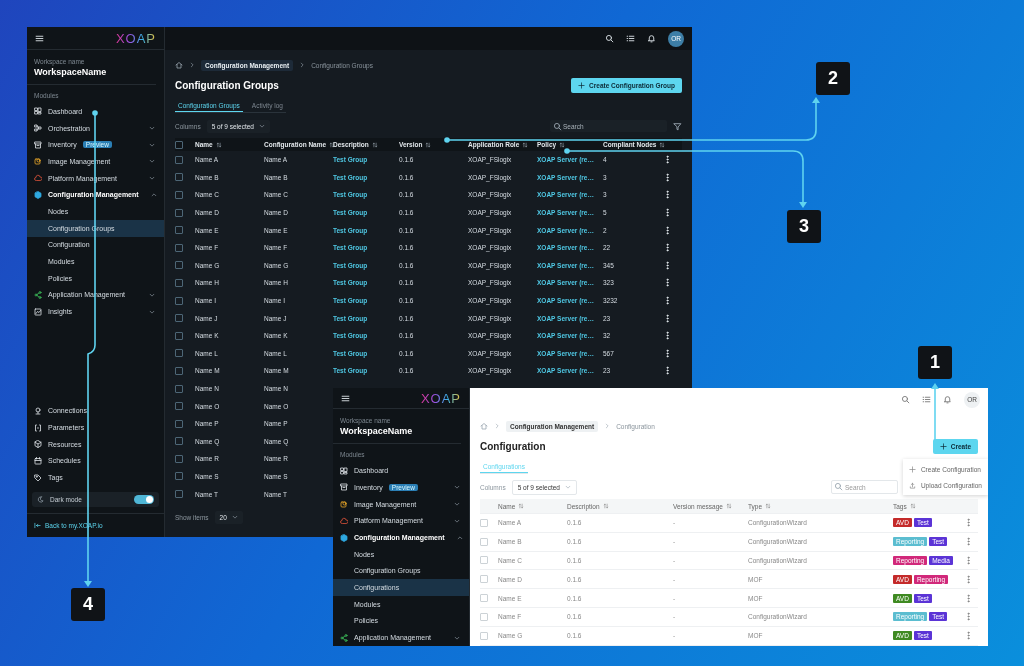 The image size is (1024, 666). Describe the element at coordinates (38, 410) in the screenshot. I see `pin-icon` at that location.